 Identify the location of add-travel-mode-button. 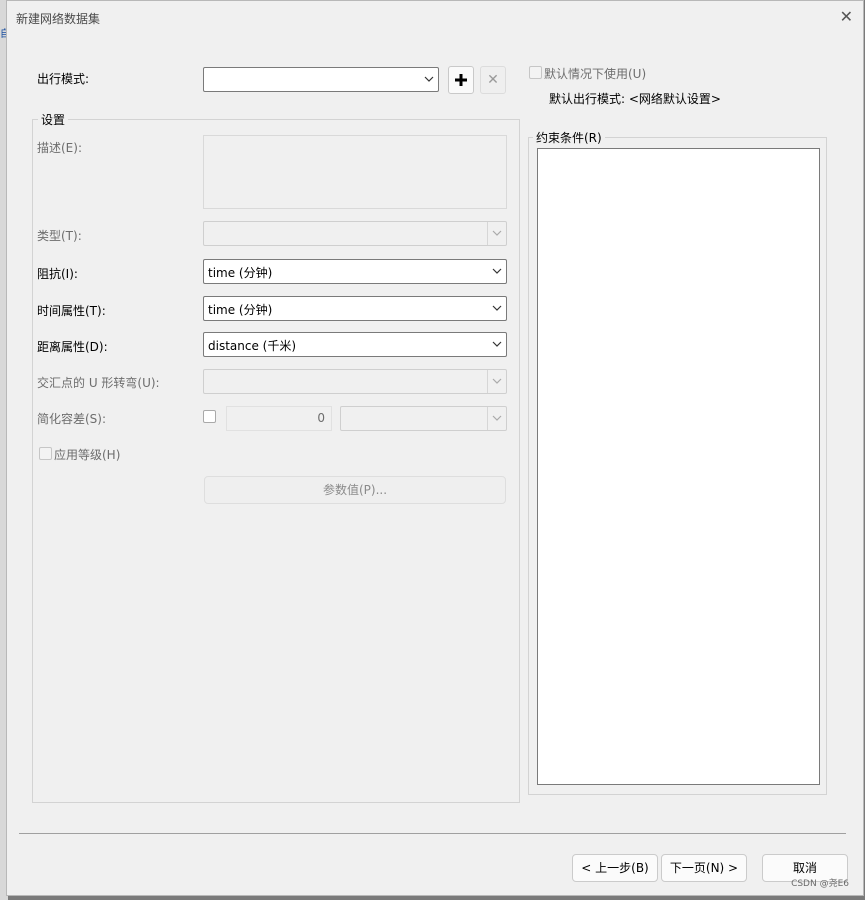
(461, 80).